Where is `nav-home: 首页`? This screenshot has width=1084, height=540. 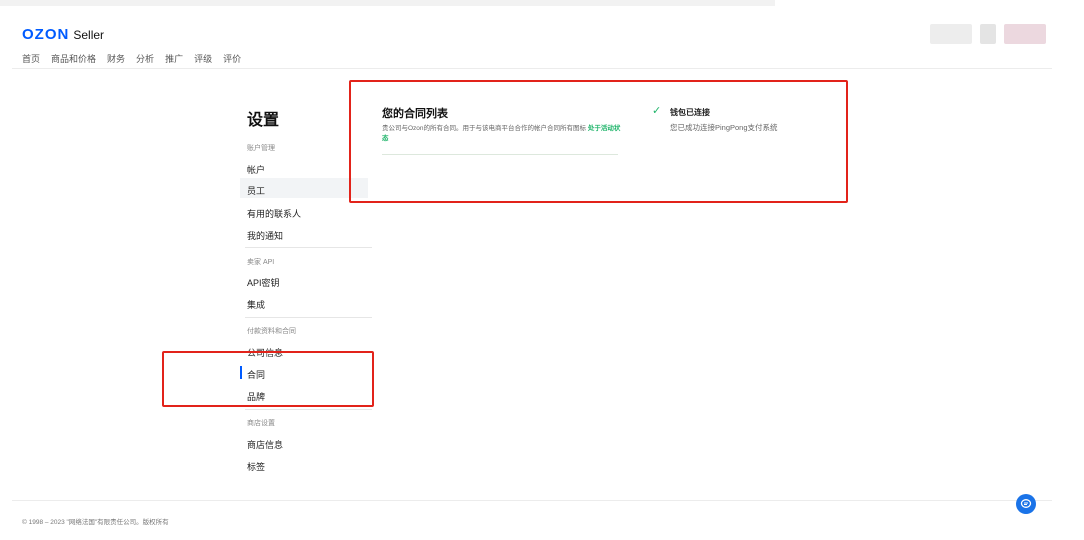
nav-home: 首页 is located at coordinates (31, 58).